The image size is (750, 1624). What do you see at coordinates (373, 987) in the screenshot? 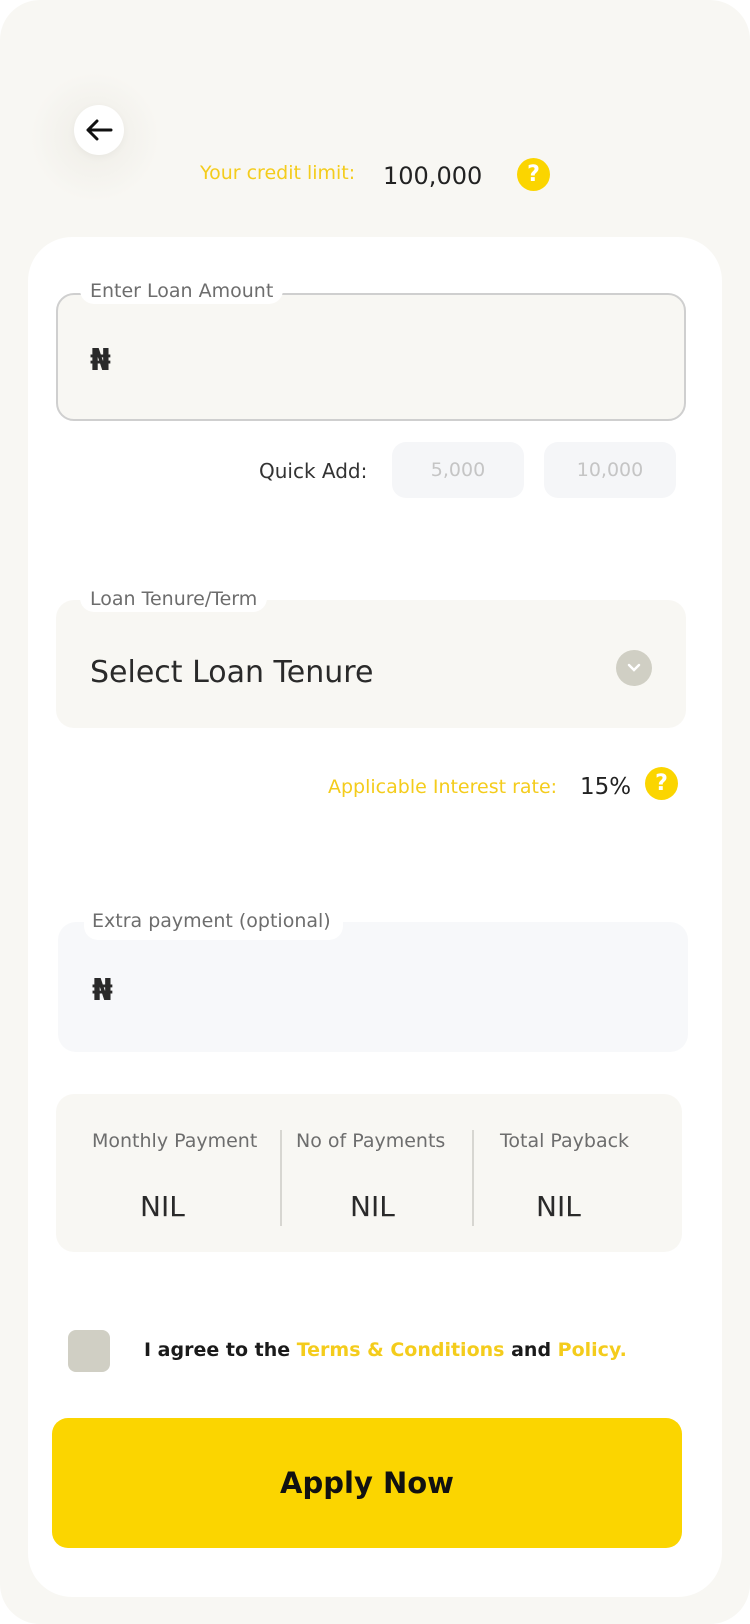
I see `extra-payment-field` at bounding box center [373, 987].